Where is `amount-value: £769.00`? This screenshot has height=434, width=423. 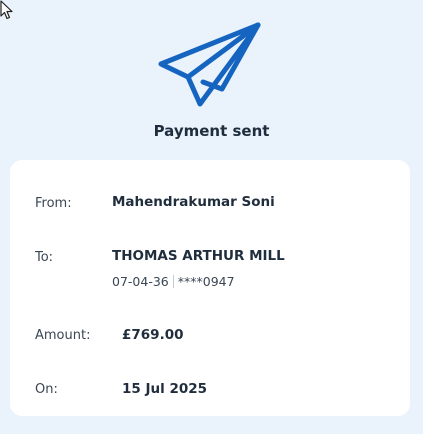 amount-value: £769.00 is located at coordinates (153, 335).